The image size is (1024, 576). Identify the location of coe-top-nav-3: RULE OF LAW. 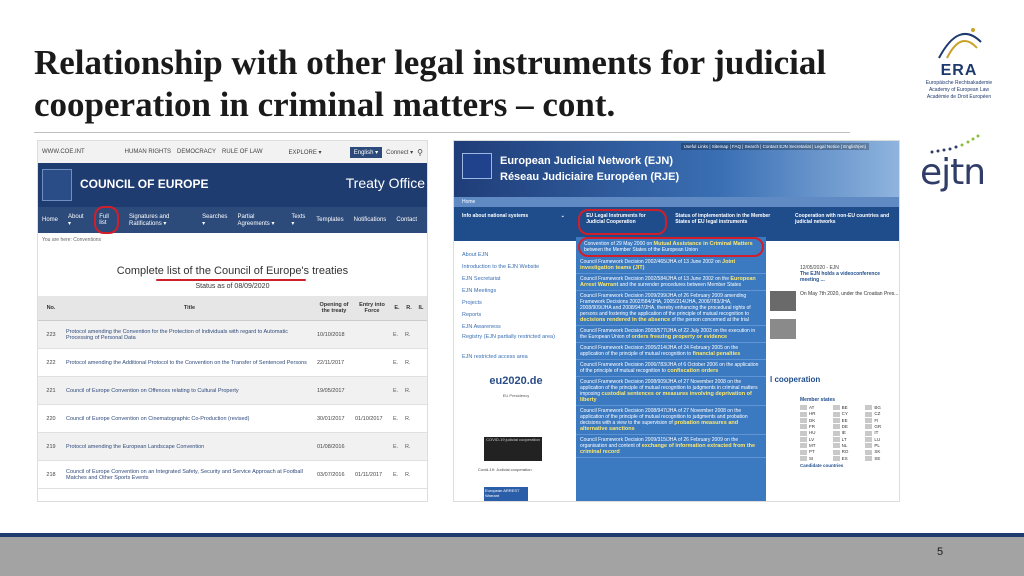
(242, 152).